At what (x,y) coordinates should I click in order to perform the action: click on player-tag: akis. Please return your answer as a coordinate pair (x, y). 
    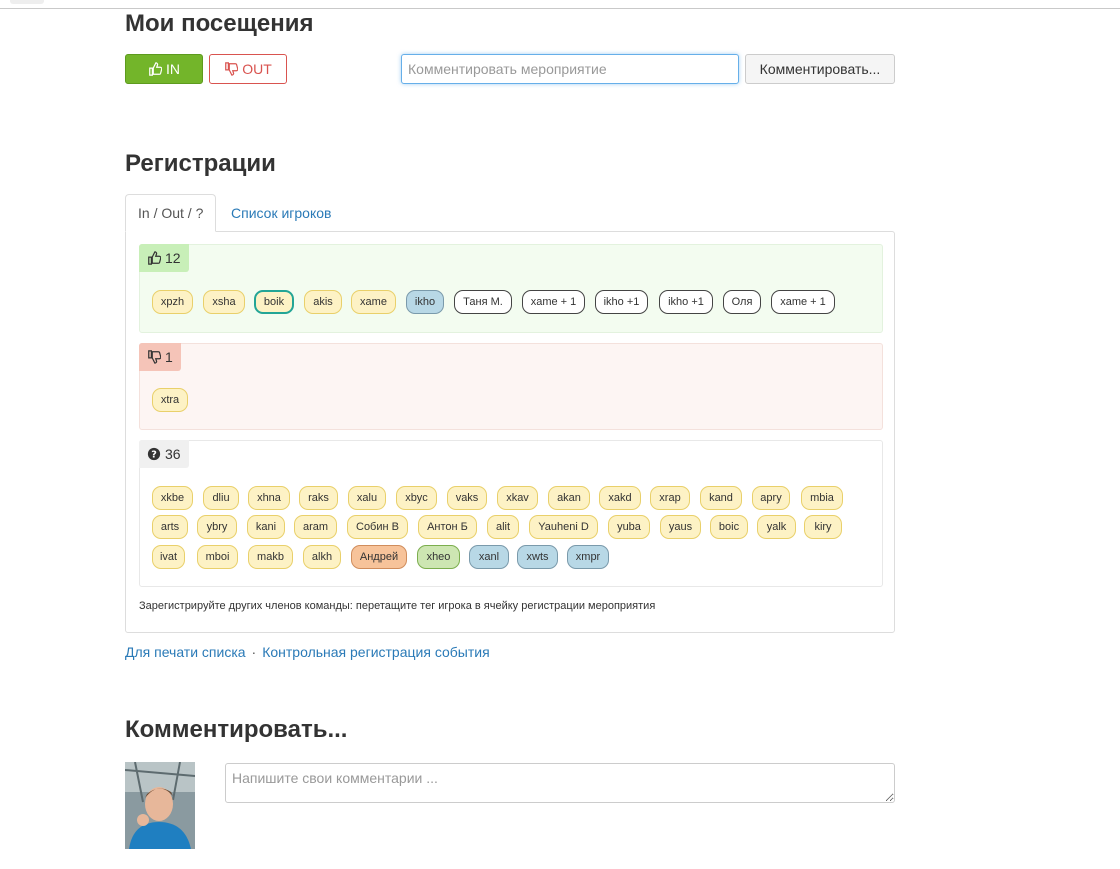
    Looking at the image, I should click on (323, 302).